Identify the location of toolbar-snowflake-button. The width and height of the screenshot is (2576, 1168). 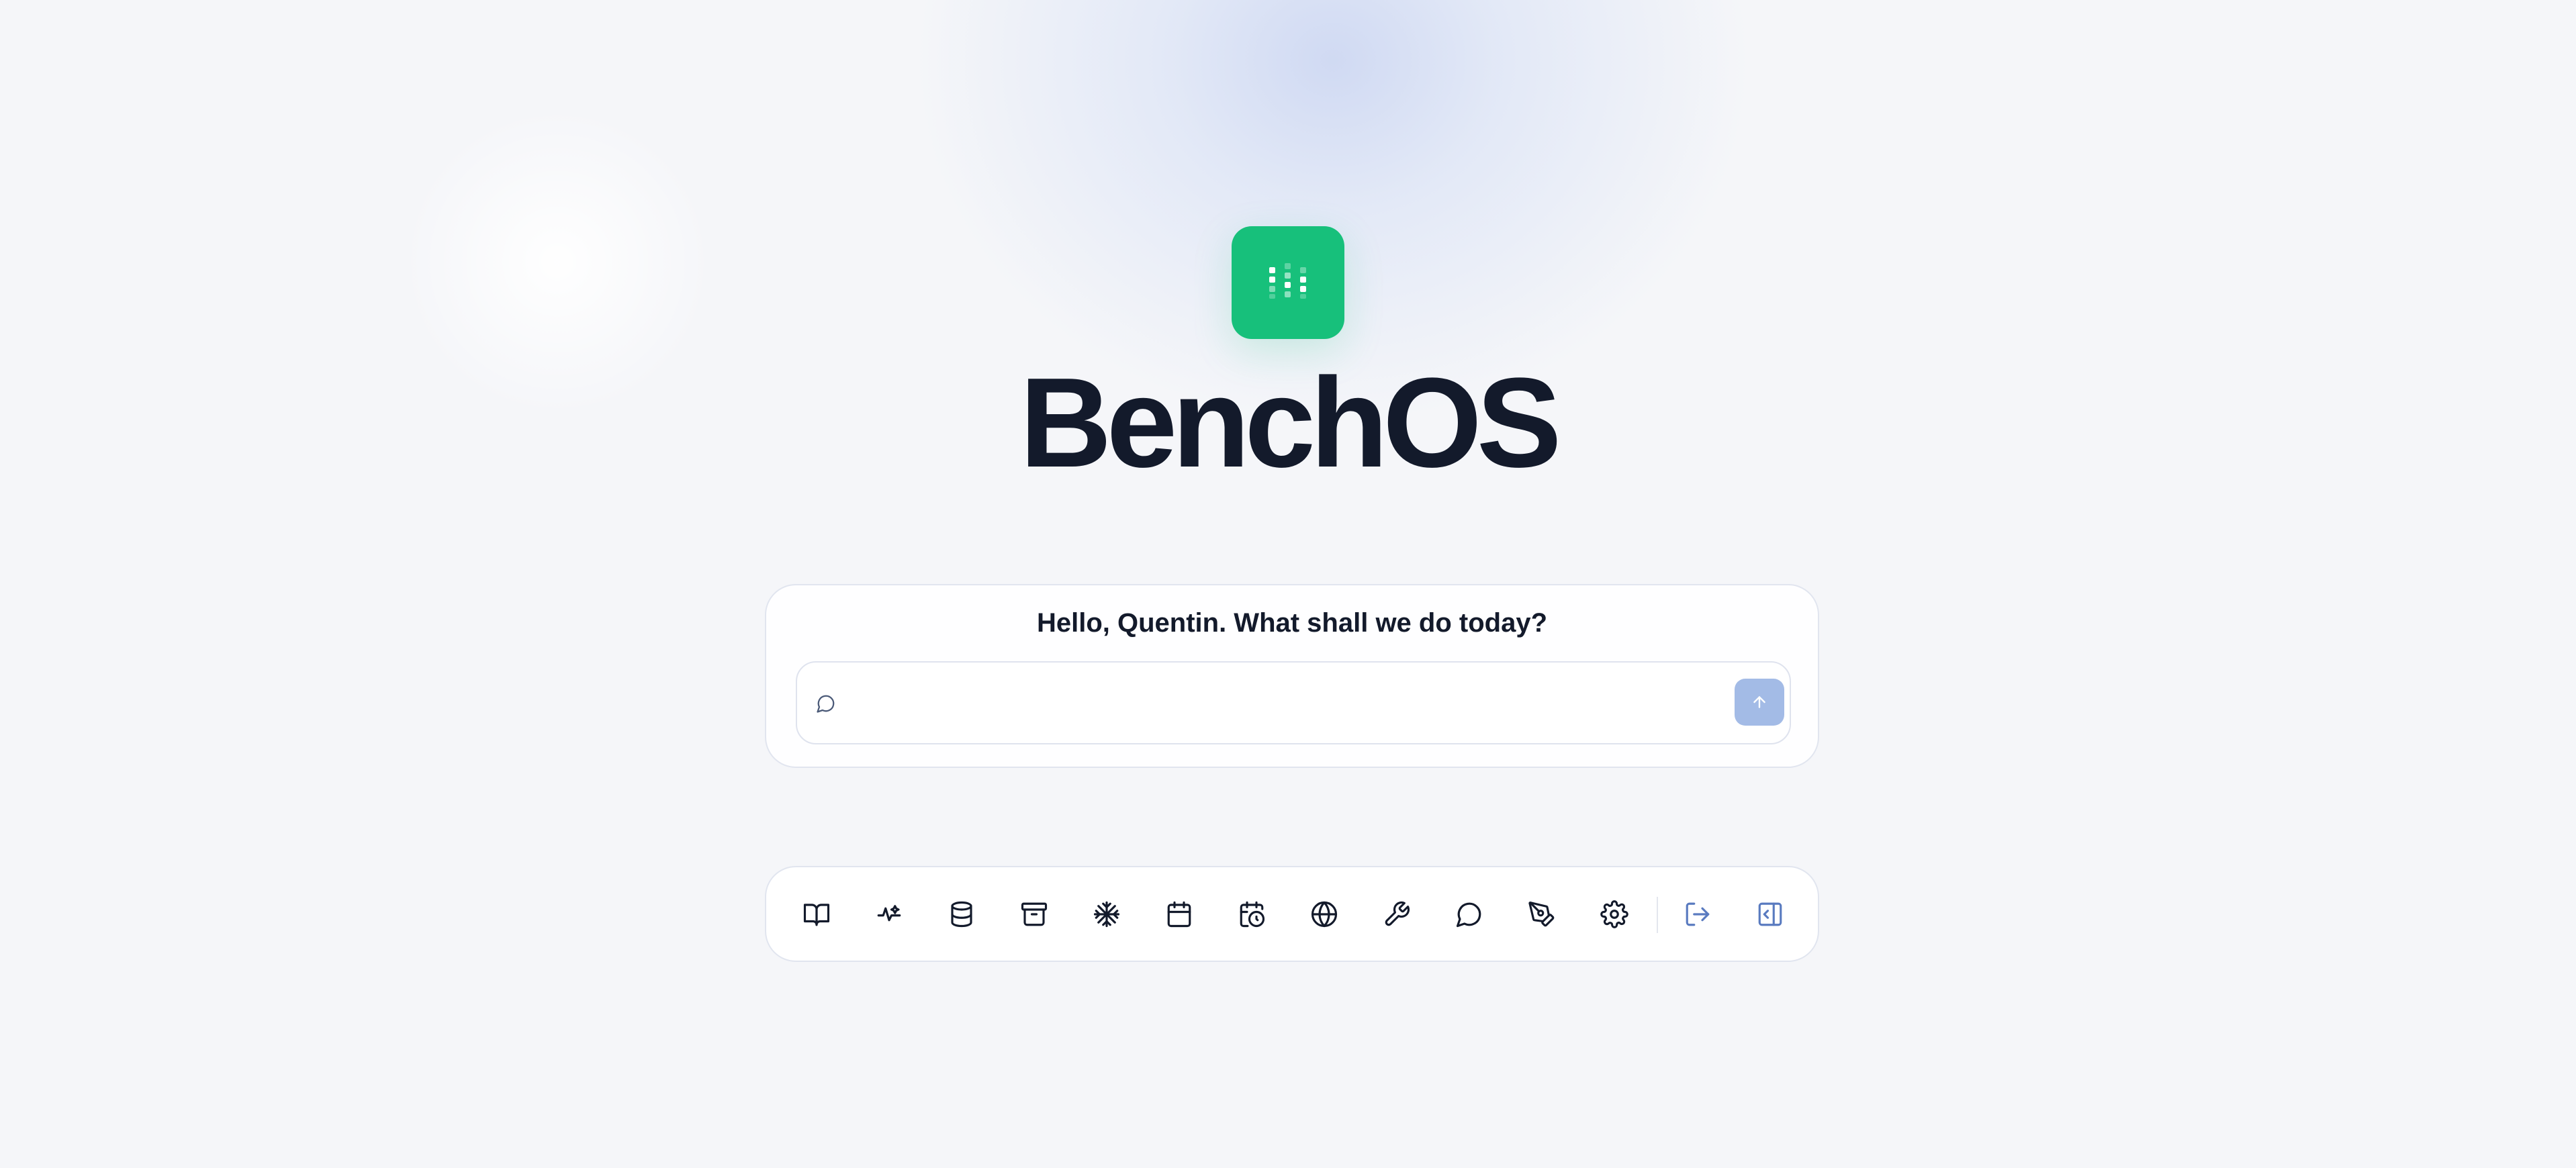
(1107, 914).